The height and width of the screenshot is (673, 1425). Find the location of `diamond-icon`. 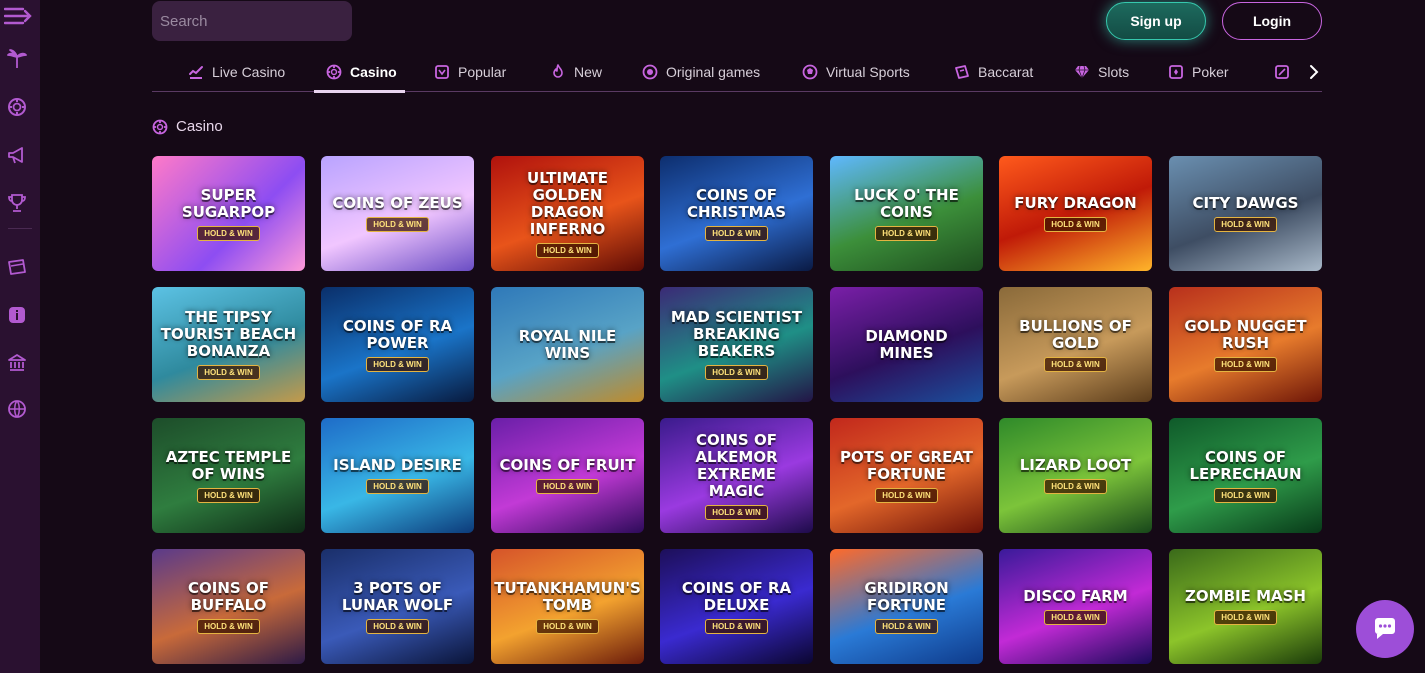

diamond-icon is located at coordinates (1082, 72).